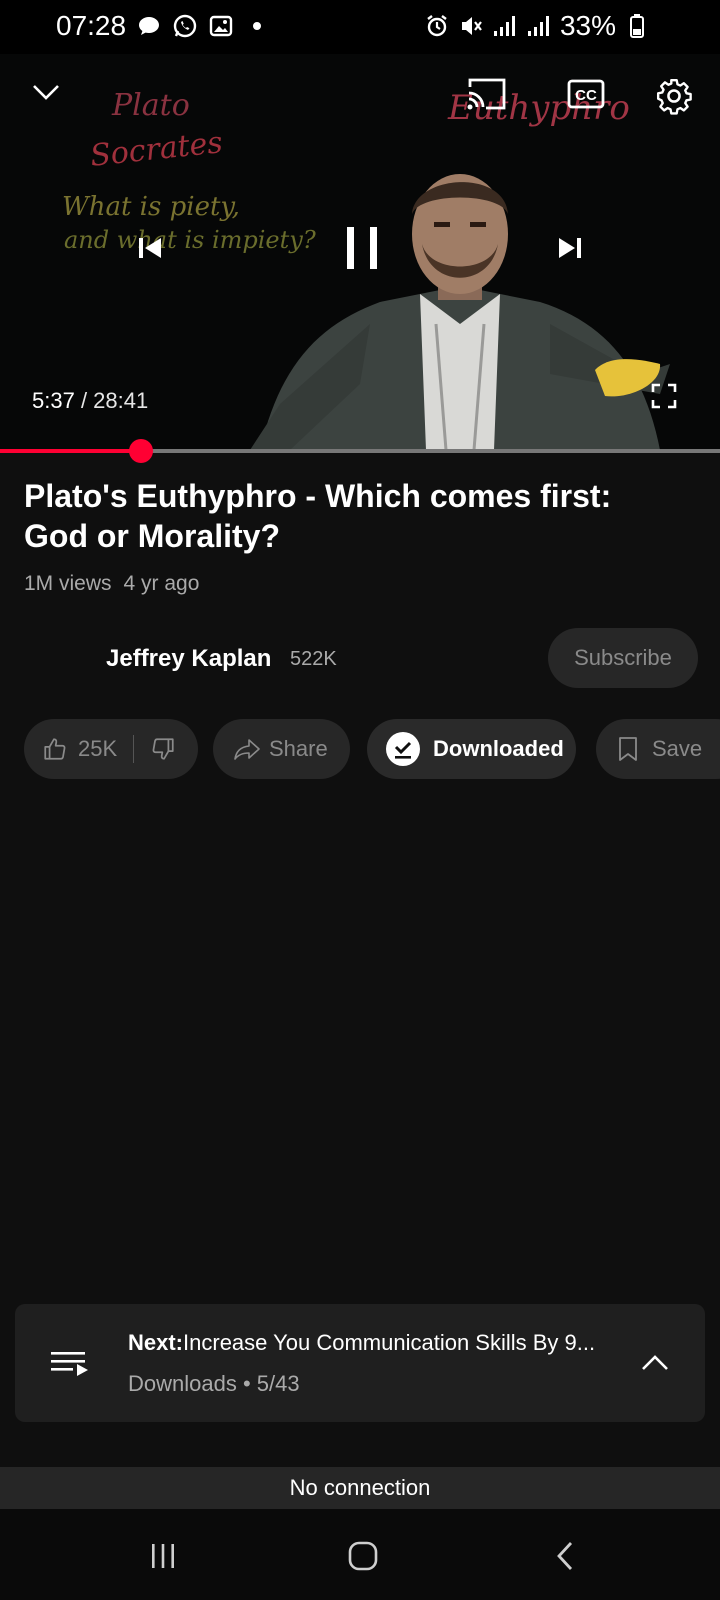 This screenshot has height=1600, width=720. I want to click on gallery-icon, so click(221, 26).